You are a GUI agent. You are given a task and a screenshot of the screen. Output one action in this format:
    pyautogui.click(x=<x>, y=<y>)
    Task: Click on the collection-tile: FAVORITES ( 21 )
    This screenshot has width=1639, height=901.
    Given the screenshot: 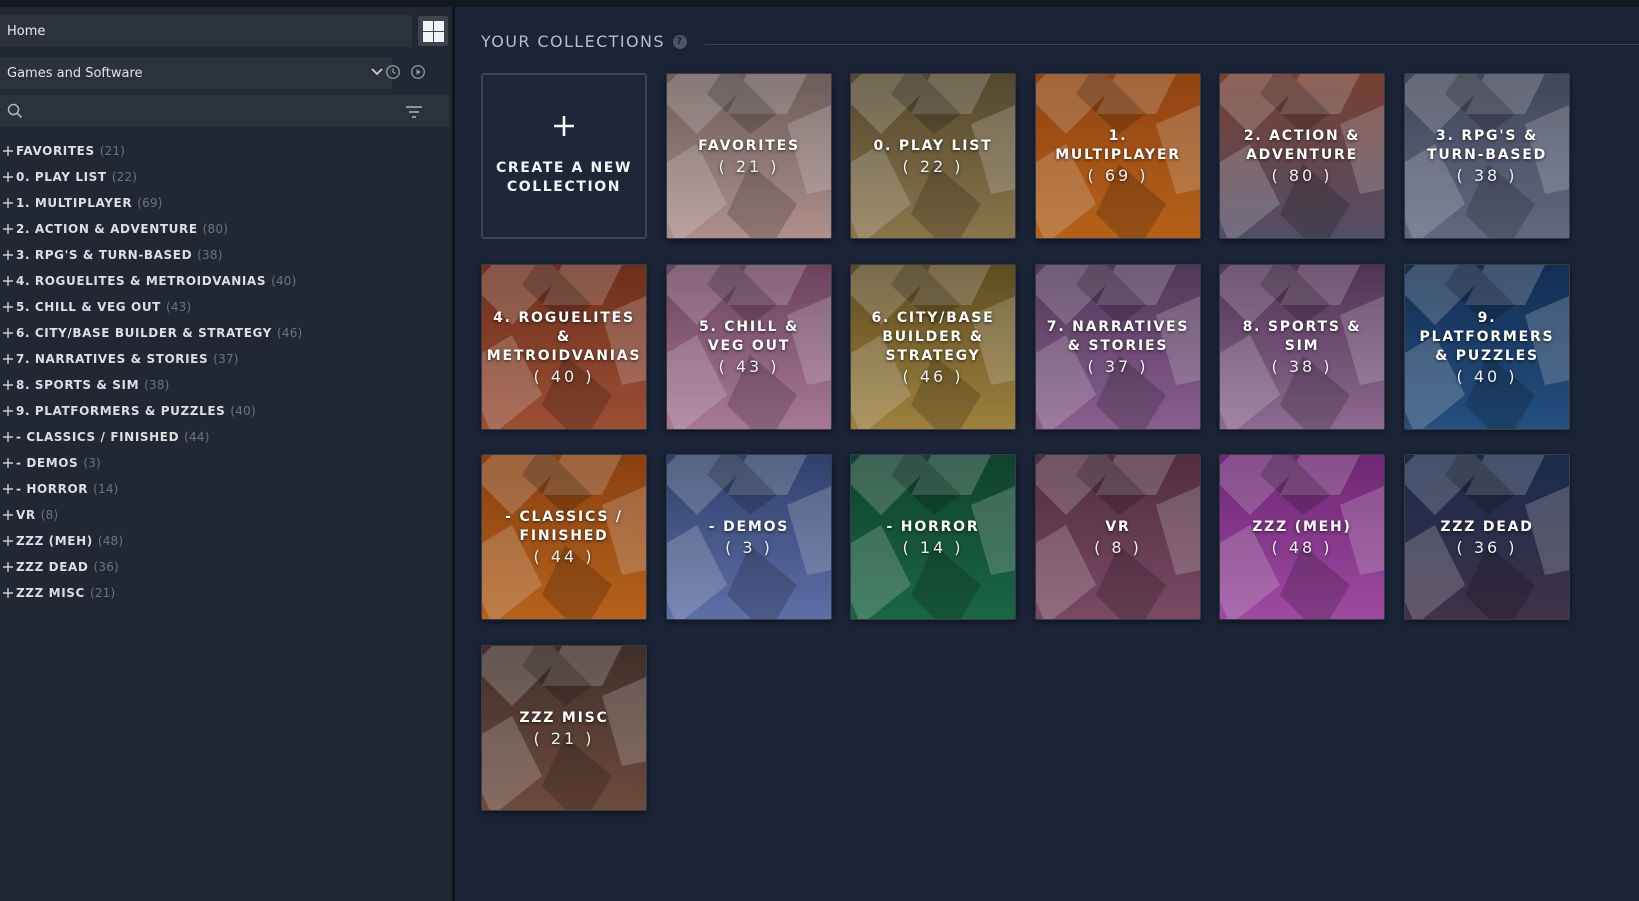 What is the action you would take?
    pyautogui.click(x=749, y=156)
    